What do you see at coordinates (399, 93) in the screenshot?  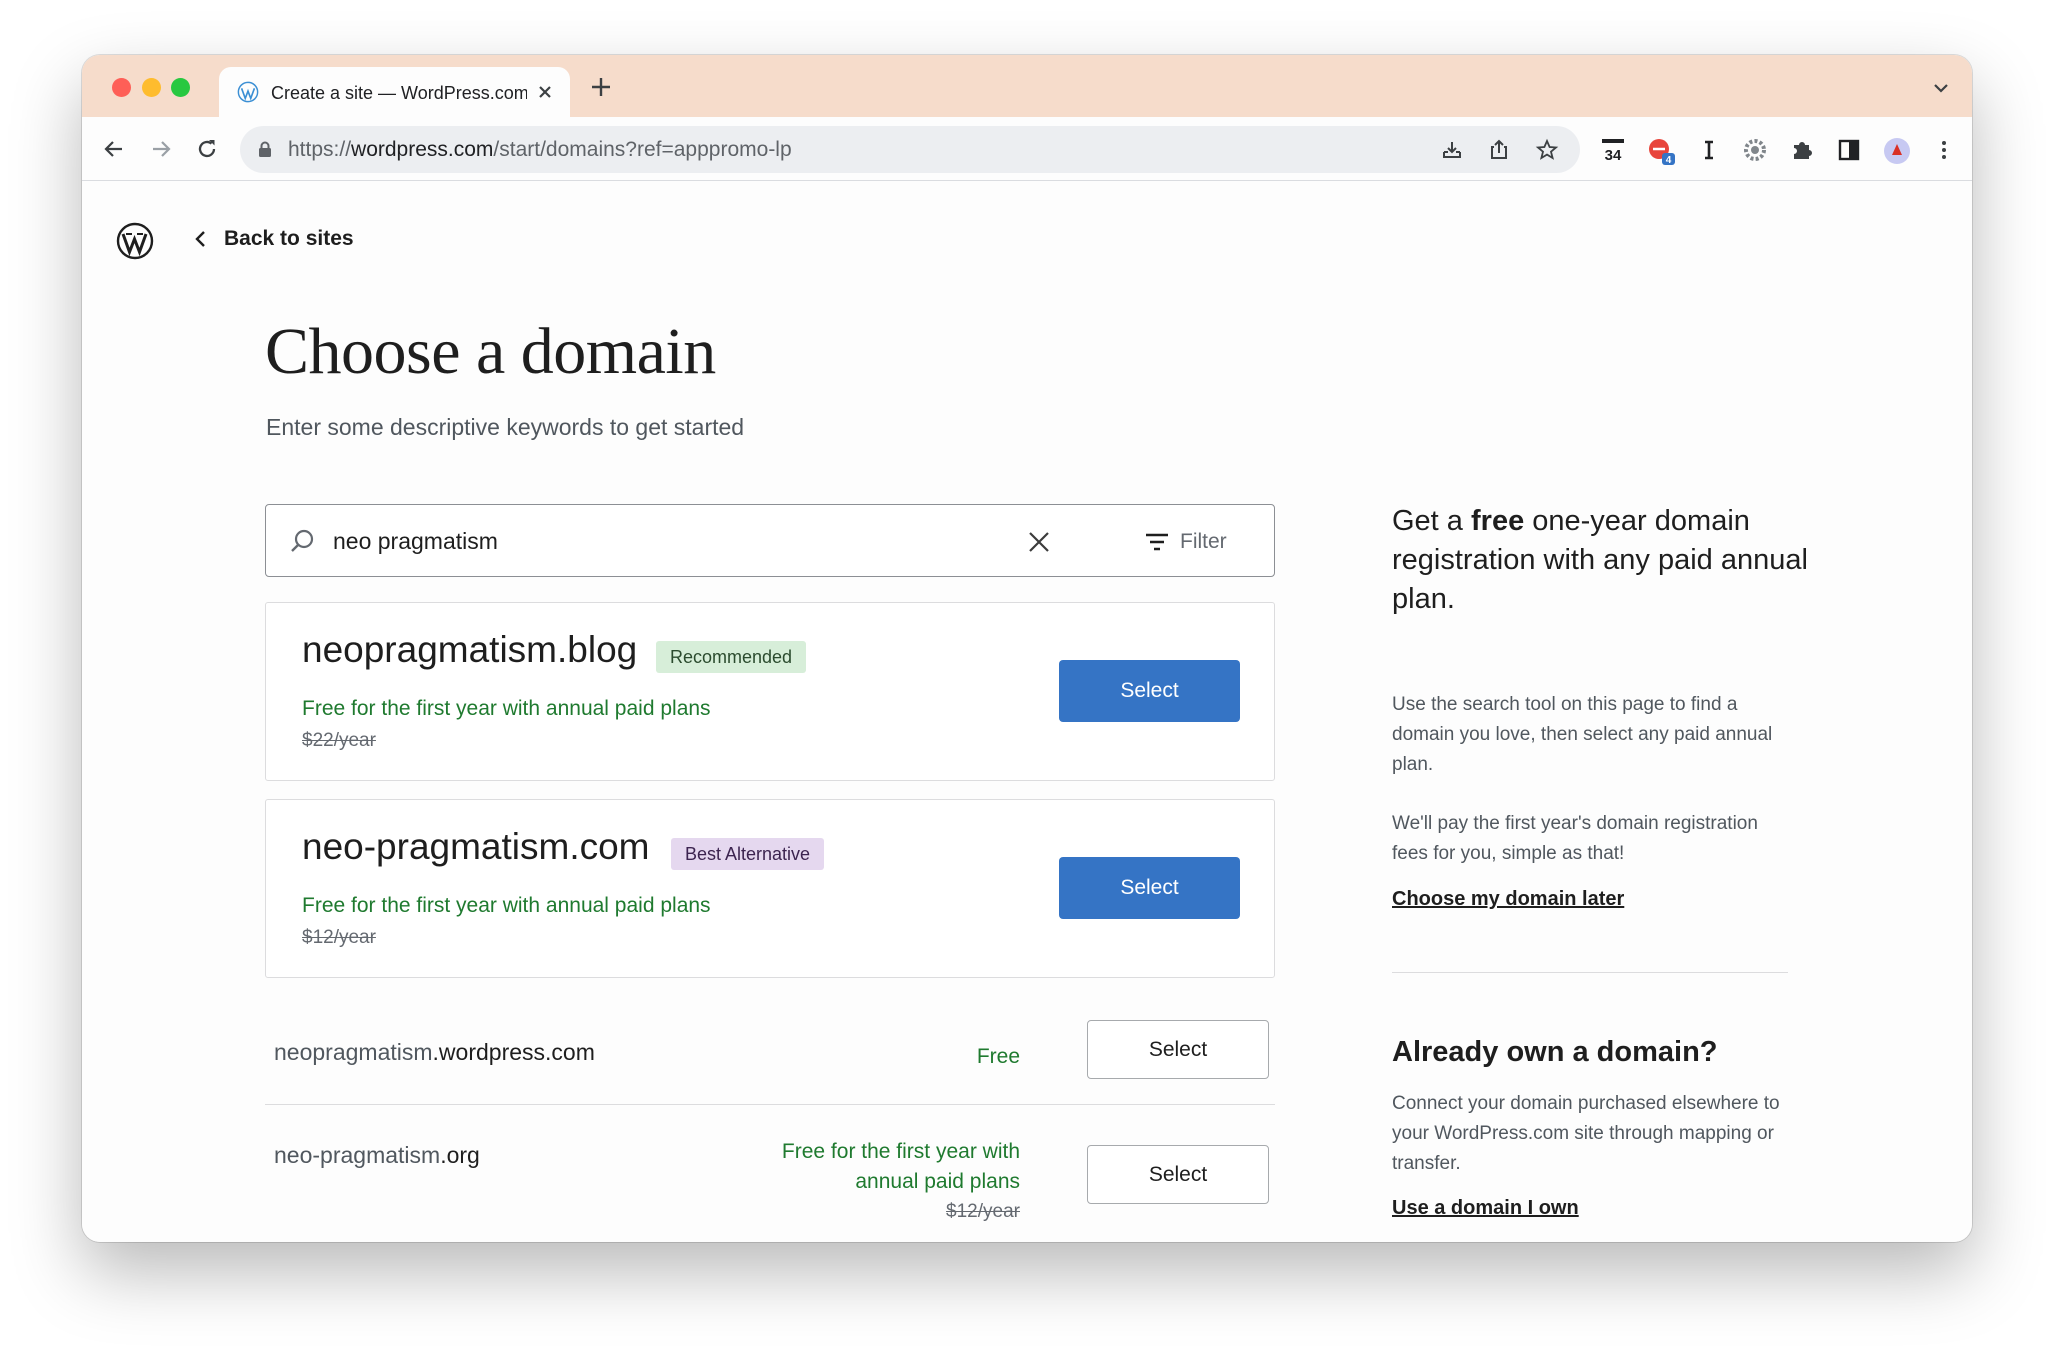 I see `tab-title: Create a site — WordPress.com` at bounding box center [399, 93].